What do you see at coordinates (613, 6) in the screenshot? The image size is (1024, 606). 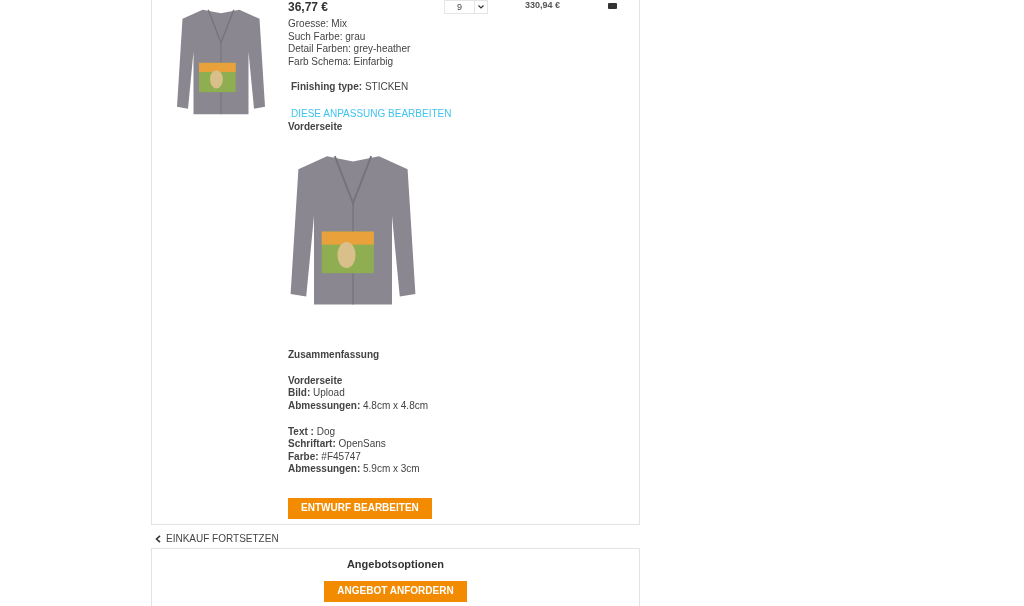 I see `trash-icon` at bounding box center [613, 6].